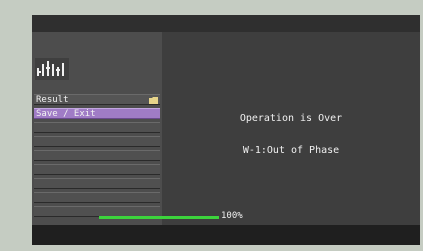 This screenshot has height=251, width=423. Describe the element at coordinates (226, 23) in the screenshot. I see `top-bar` at that location.